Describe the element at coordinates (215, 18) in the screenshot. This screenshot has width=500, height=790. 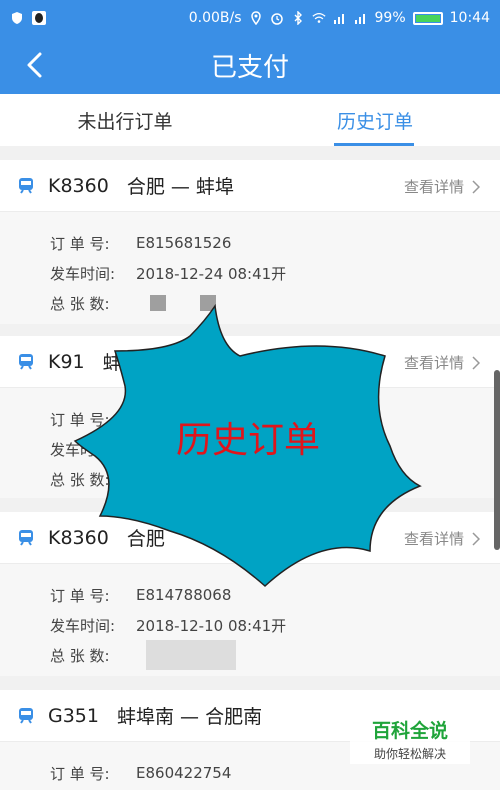
I see `network-speed: 0.00B/s` at that location.